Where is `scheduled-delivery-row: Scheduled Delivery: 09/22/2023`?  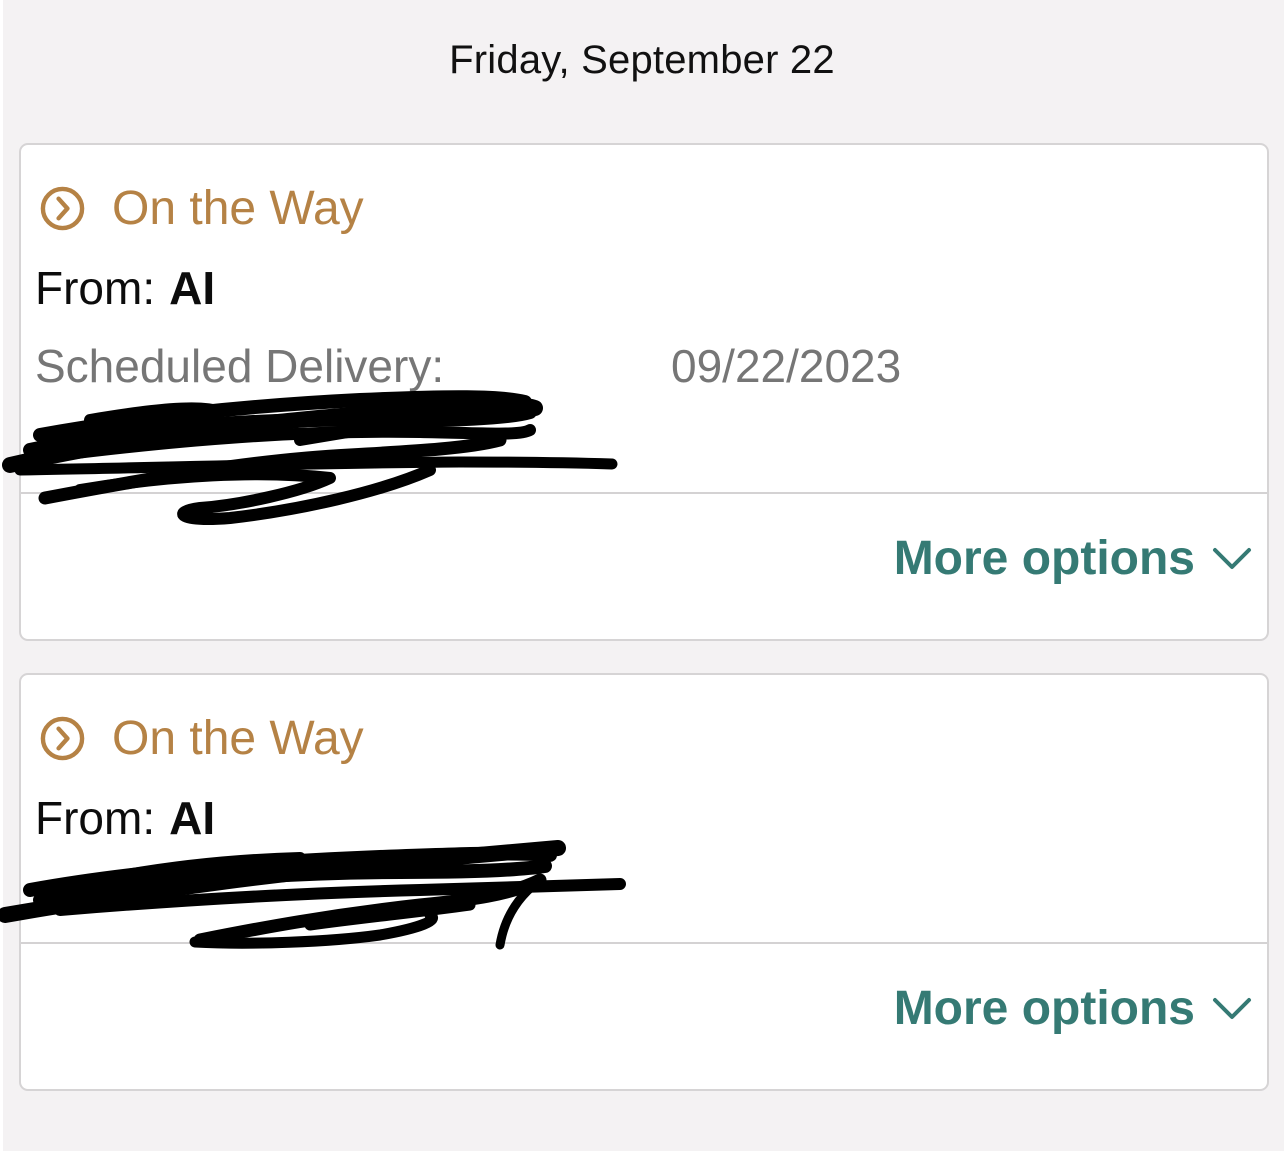
scheduled-delivery-row: Scheduled Delivery: 09/22/2023 is located at coordinates (585, 366).